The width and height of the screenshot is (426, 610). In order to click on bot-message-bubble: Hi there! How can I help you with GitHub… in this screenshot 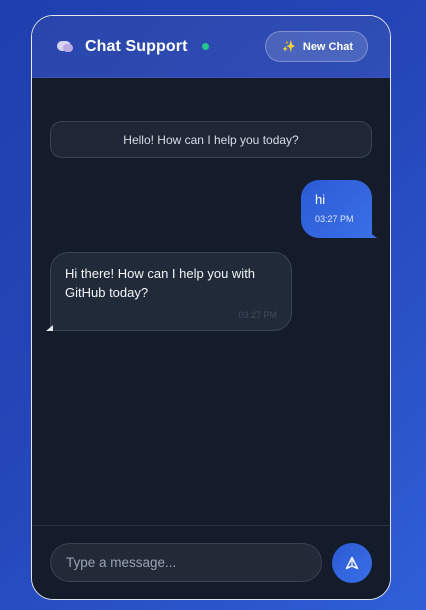, I will do `click(169, 291)`.